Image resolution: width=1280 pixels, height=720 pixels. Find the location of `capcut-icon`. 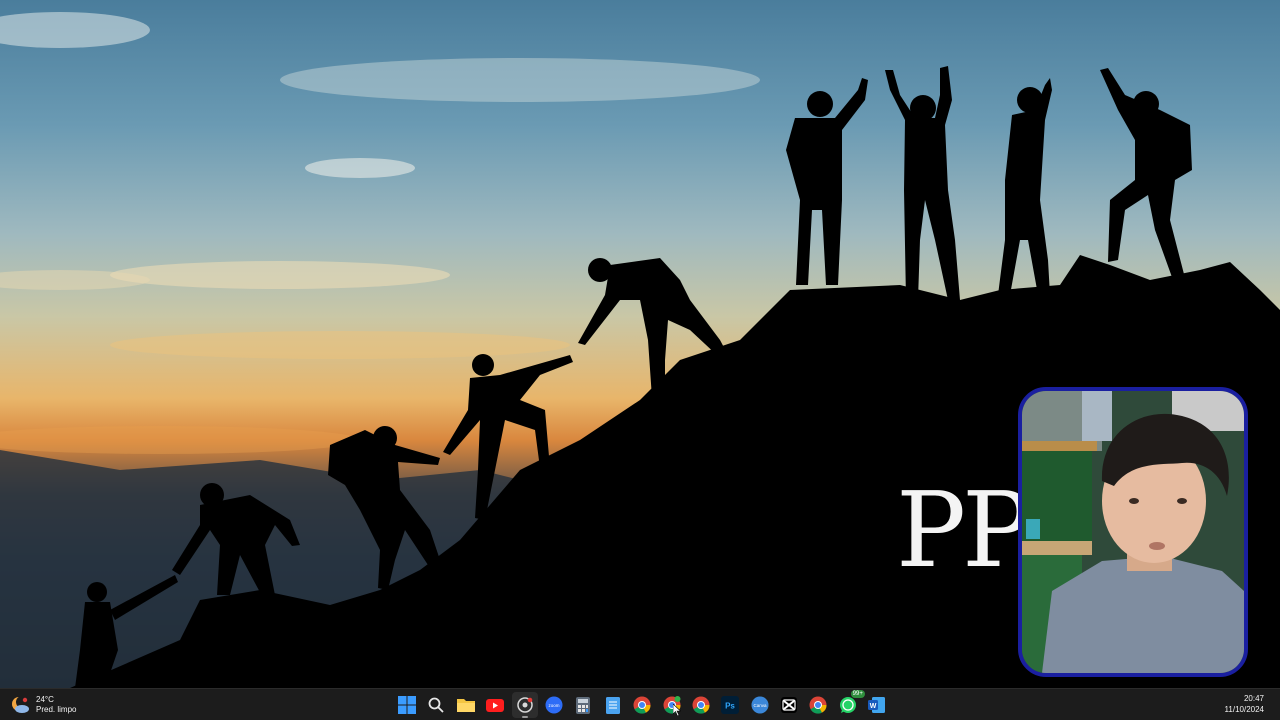

capcut-icon is located at coordinates (789, 705).